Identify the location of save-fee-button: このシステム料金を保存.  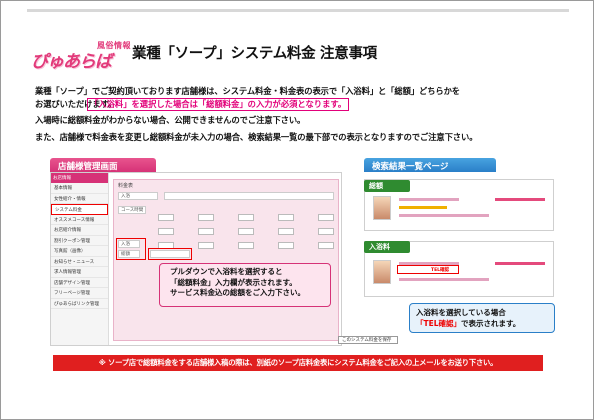
(368, 340).